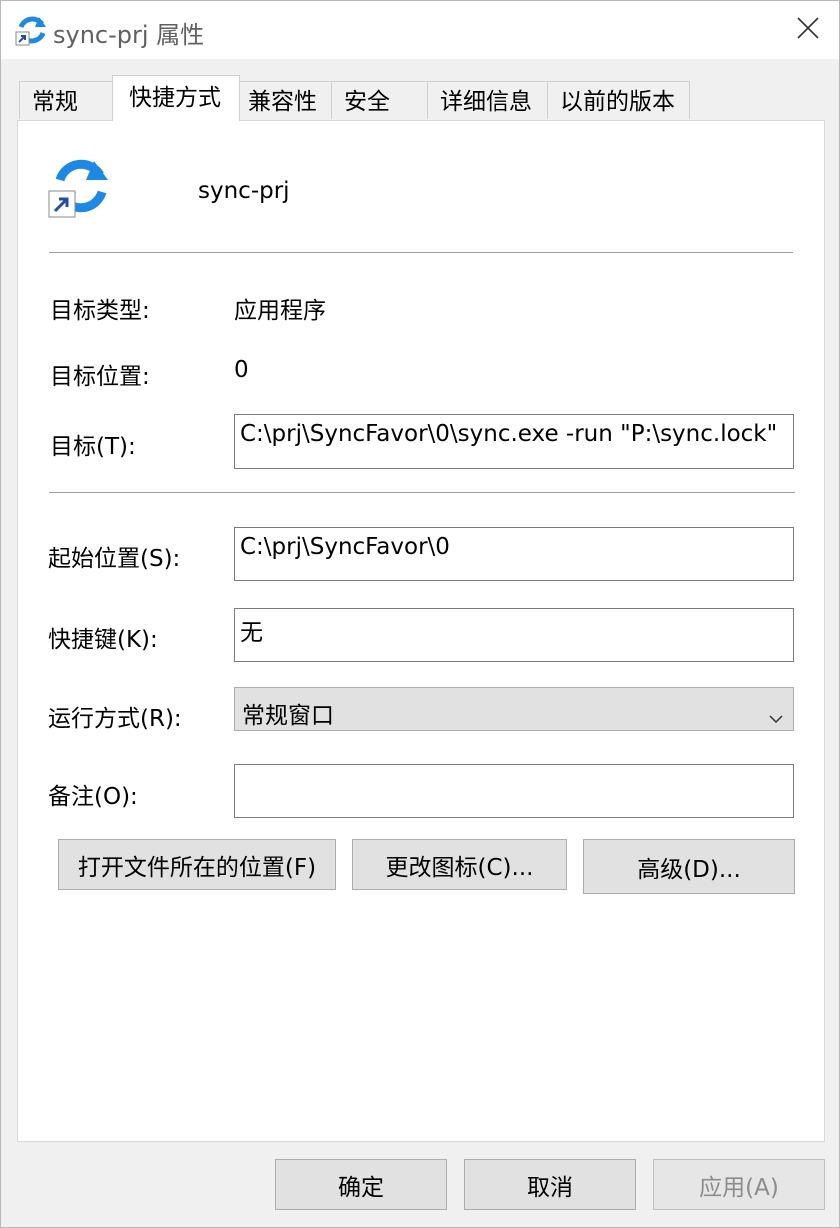 The height and width of the screenshot is (1228, 840). What do you see at coordinates (514, 709) in the screenshot?
I see `run-select: 常规窗口` at bounding box center [514, 709].